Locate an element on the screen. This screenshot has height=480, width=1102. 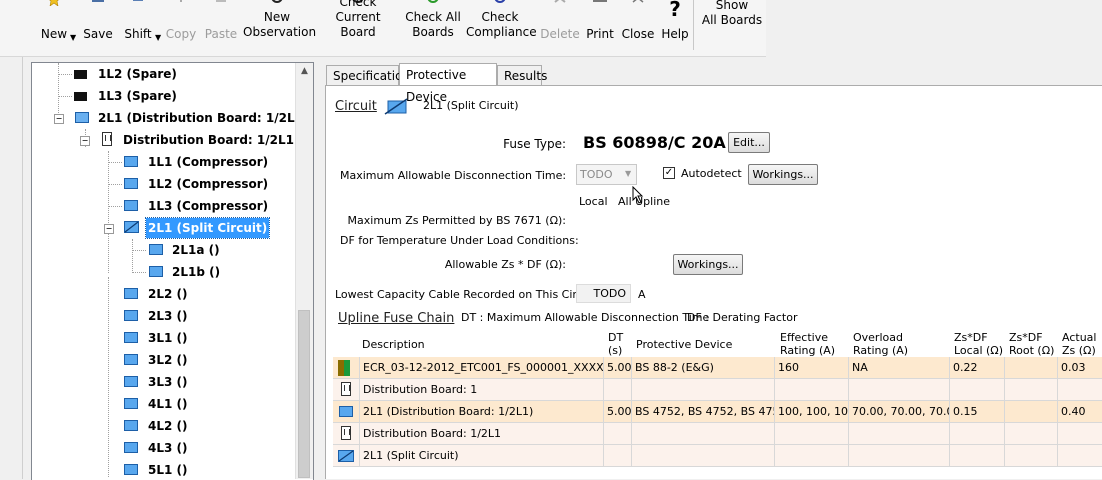
check-compliance-button: Check Compliance is located at coordinates (501, 28).